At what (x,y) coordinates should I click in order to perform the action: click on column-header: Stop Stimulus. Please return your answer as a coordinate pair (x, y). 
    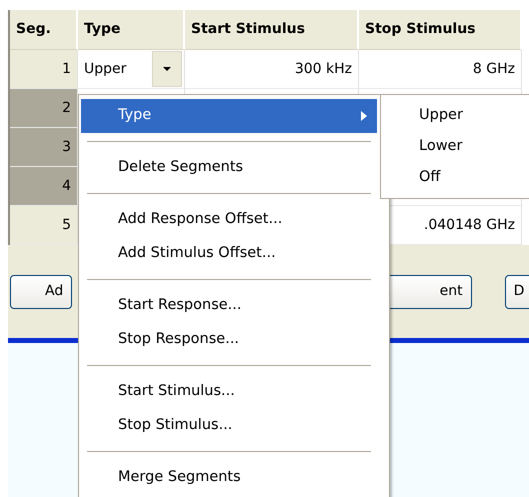
    Looking at the image, I should click on (440, 30).